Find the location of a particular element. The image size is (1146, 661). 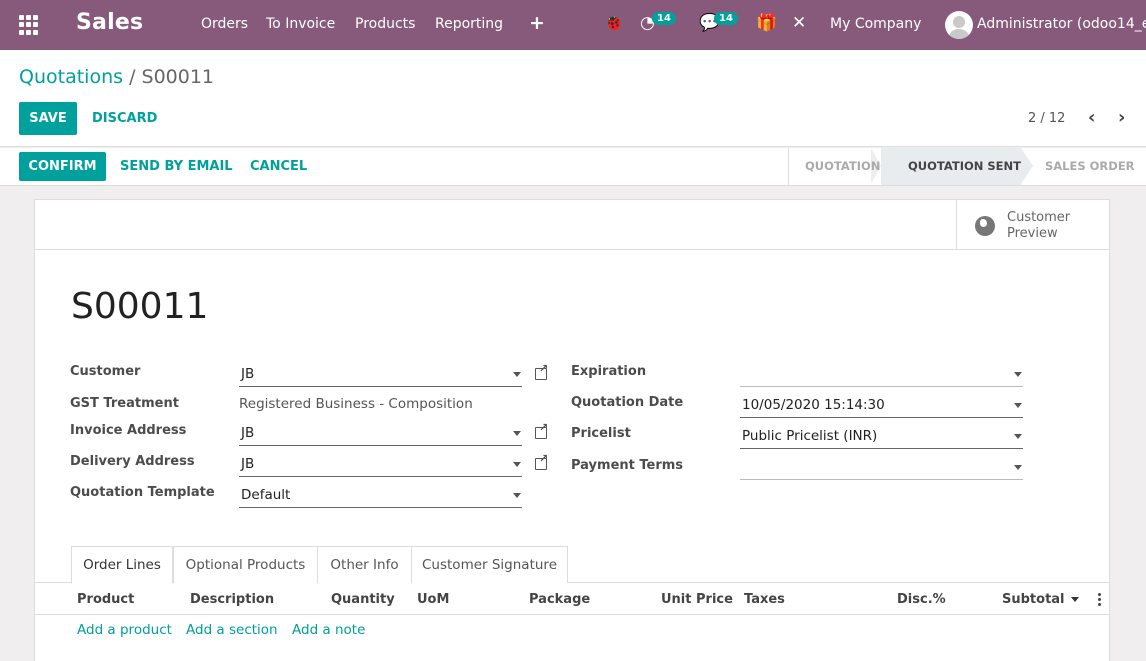

cancel-button: CANCEL is located at coordinates (278, 166).